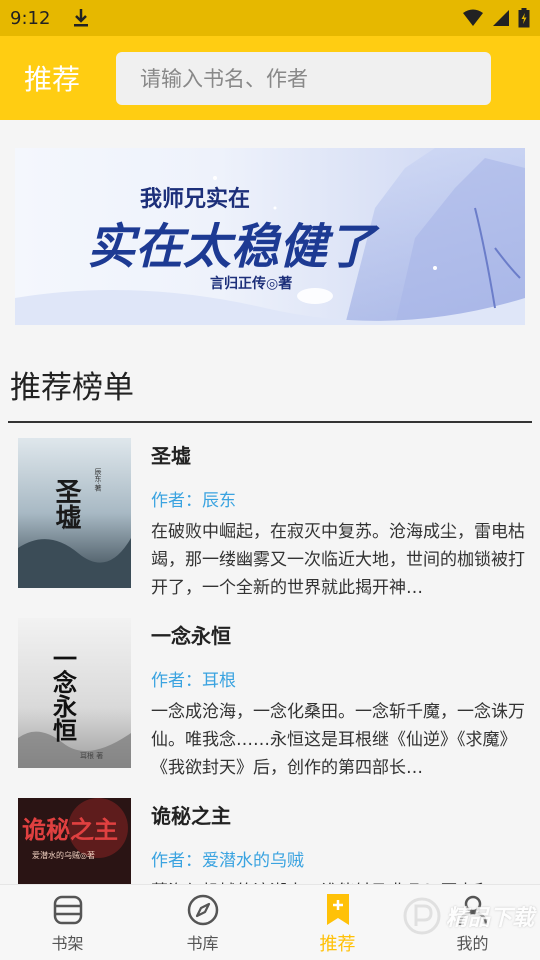  I want to click on nav-label: 书架, so click(67, 943).